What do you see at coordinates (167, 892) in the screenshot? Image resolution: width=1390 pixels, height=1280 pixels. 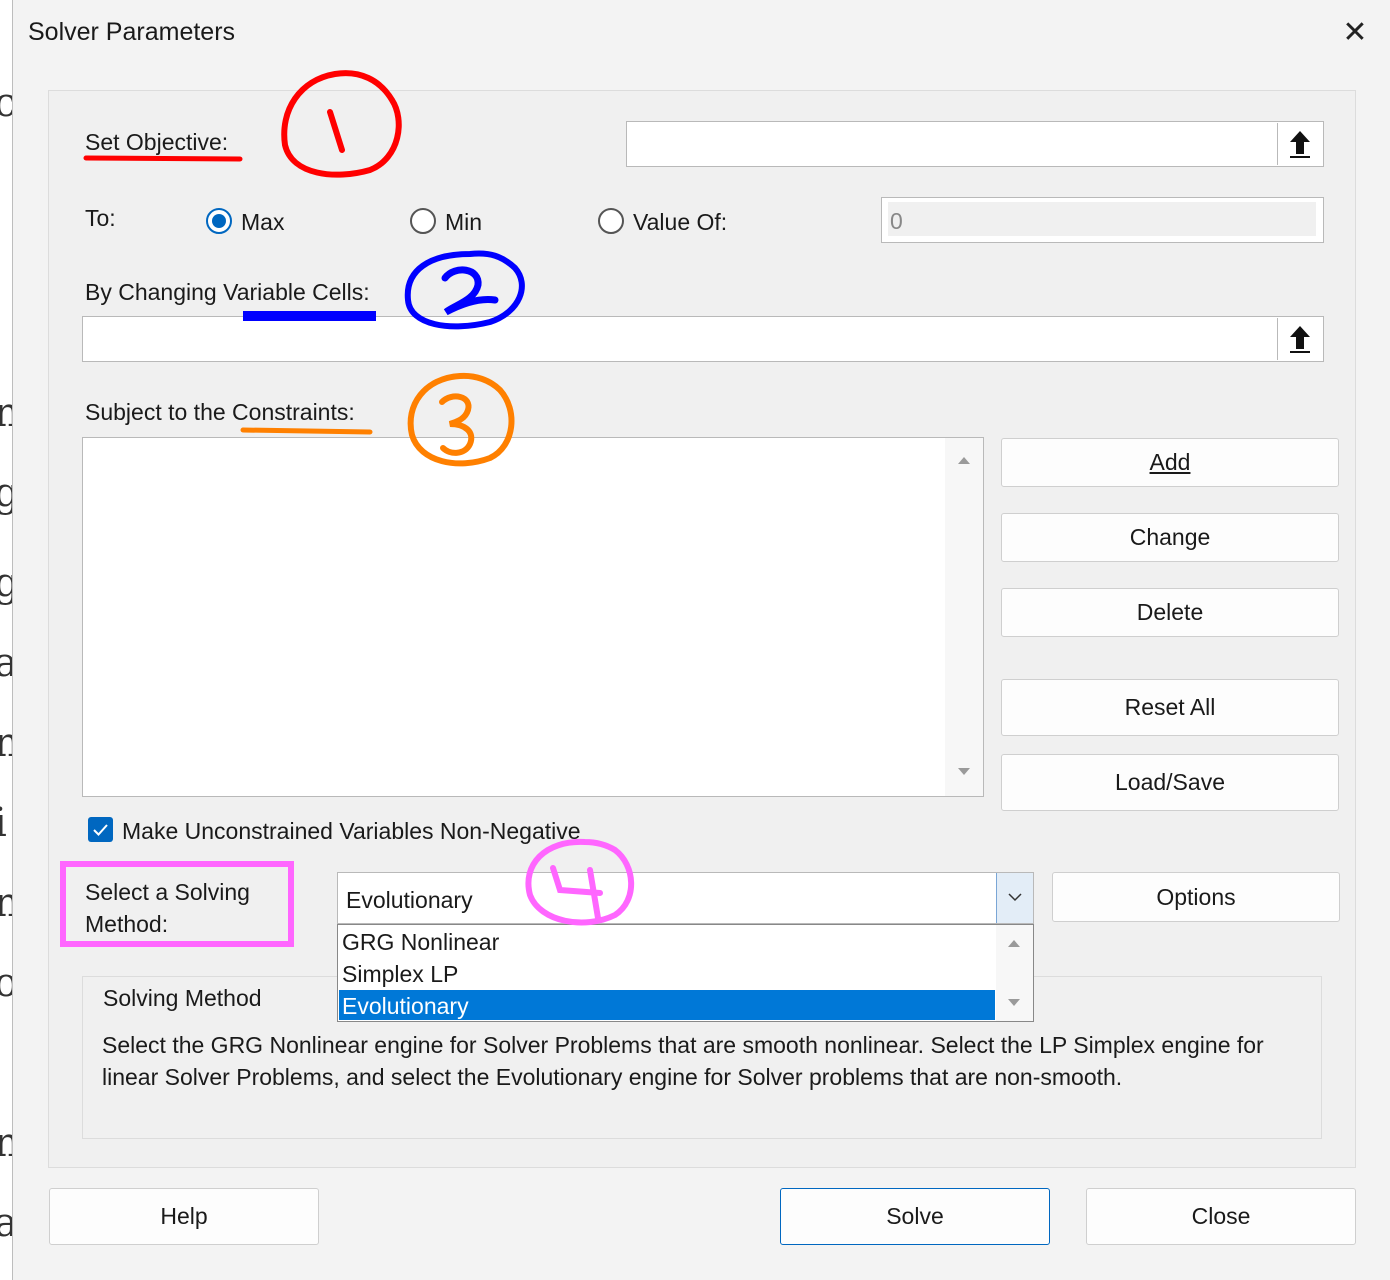 I see `solving-method-label-line1: Select a Solving` at bounding box center [167, 892].